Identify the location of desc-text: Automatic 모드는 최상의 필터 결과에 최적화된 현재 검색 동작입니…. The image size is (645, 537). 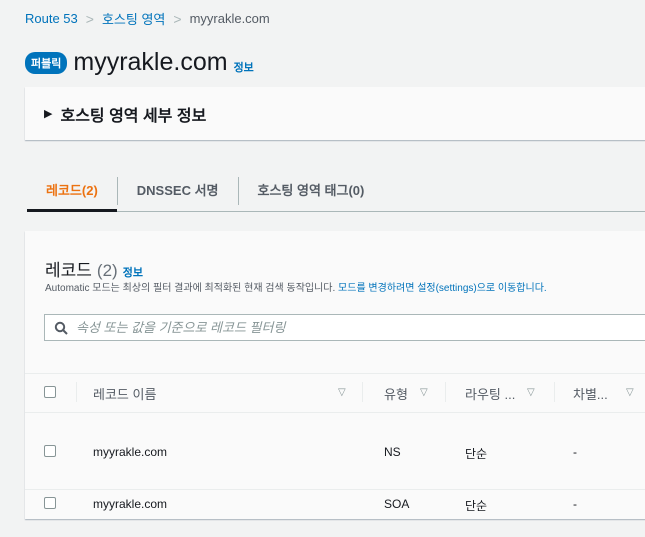
(192, 288).